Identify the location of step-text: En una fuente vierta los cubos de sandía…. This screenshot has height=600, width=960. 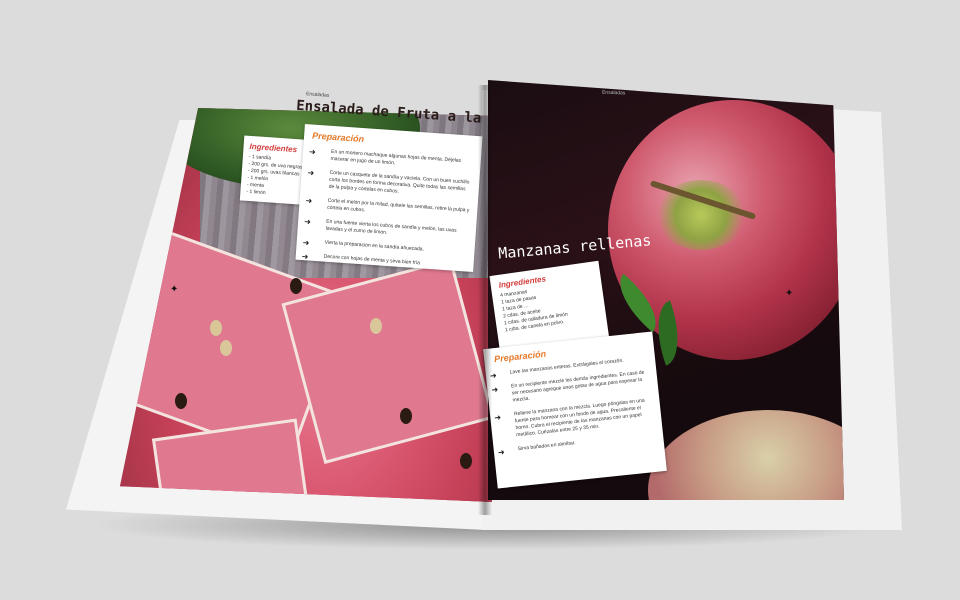
(391, 227).